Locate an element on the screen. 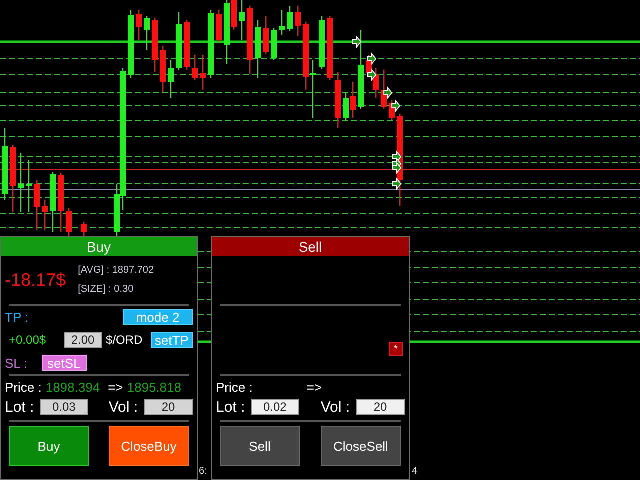 Image resolution: width=640 pixels, height=480 pixels. stop-loss-label: SL : is located at coordinates (16, 363).